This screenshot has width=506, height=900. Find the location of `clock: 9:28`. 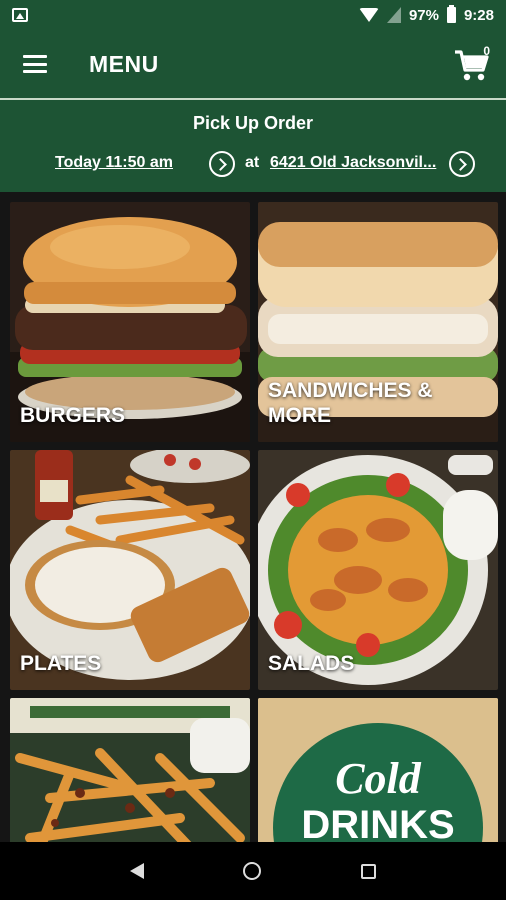

clock: 9:28 is located at coordinates (478, 15).